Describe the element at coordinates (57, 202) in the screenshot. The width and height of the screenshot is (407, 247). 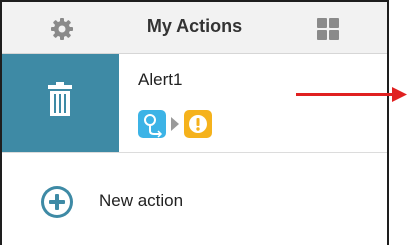
I see `plus-circle-icon` at that location.